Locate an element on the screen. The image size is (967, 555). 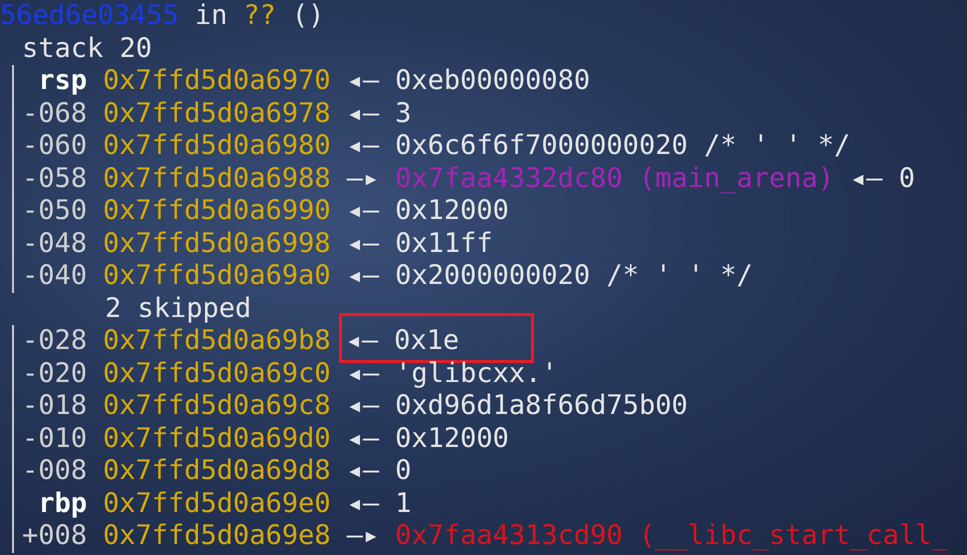
stack-offset: -018 is located at coordinates (55, 406).